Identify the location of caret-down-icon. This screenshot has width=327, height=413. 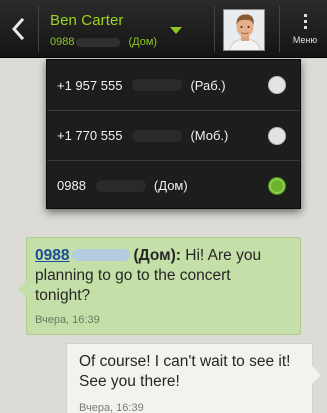
(176, 30).